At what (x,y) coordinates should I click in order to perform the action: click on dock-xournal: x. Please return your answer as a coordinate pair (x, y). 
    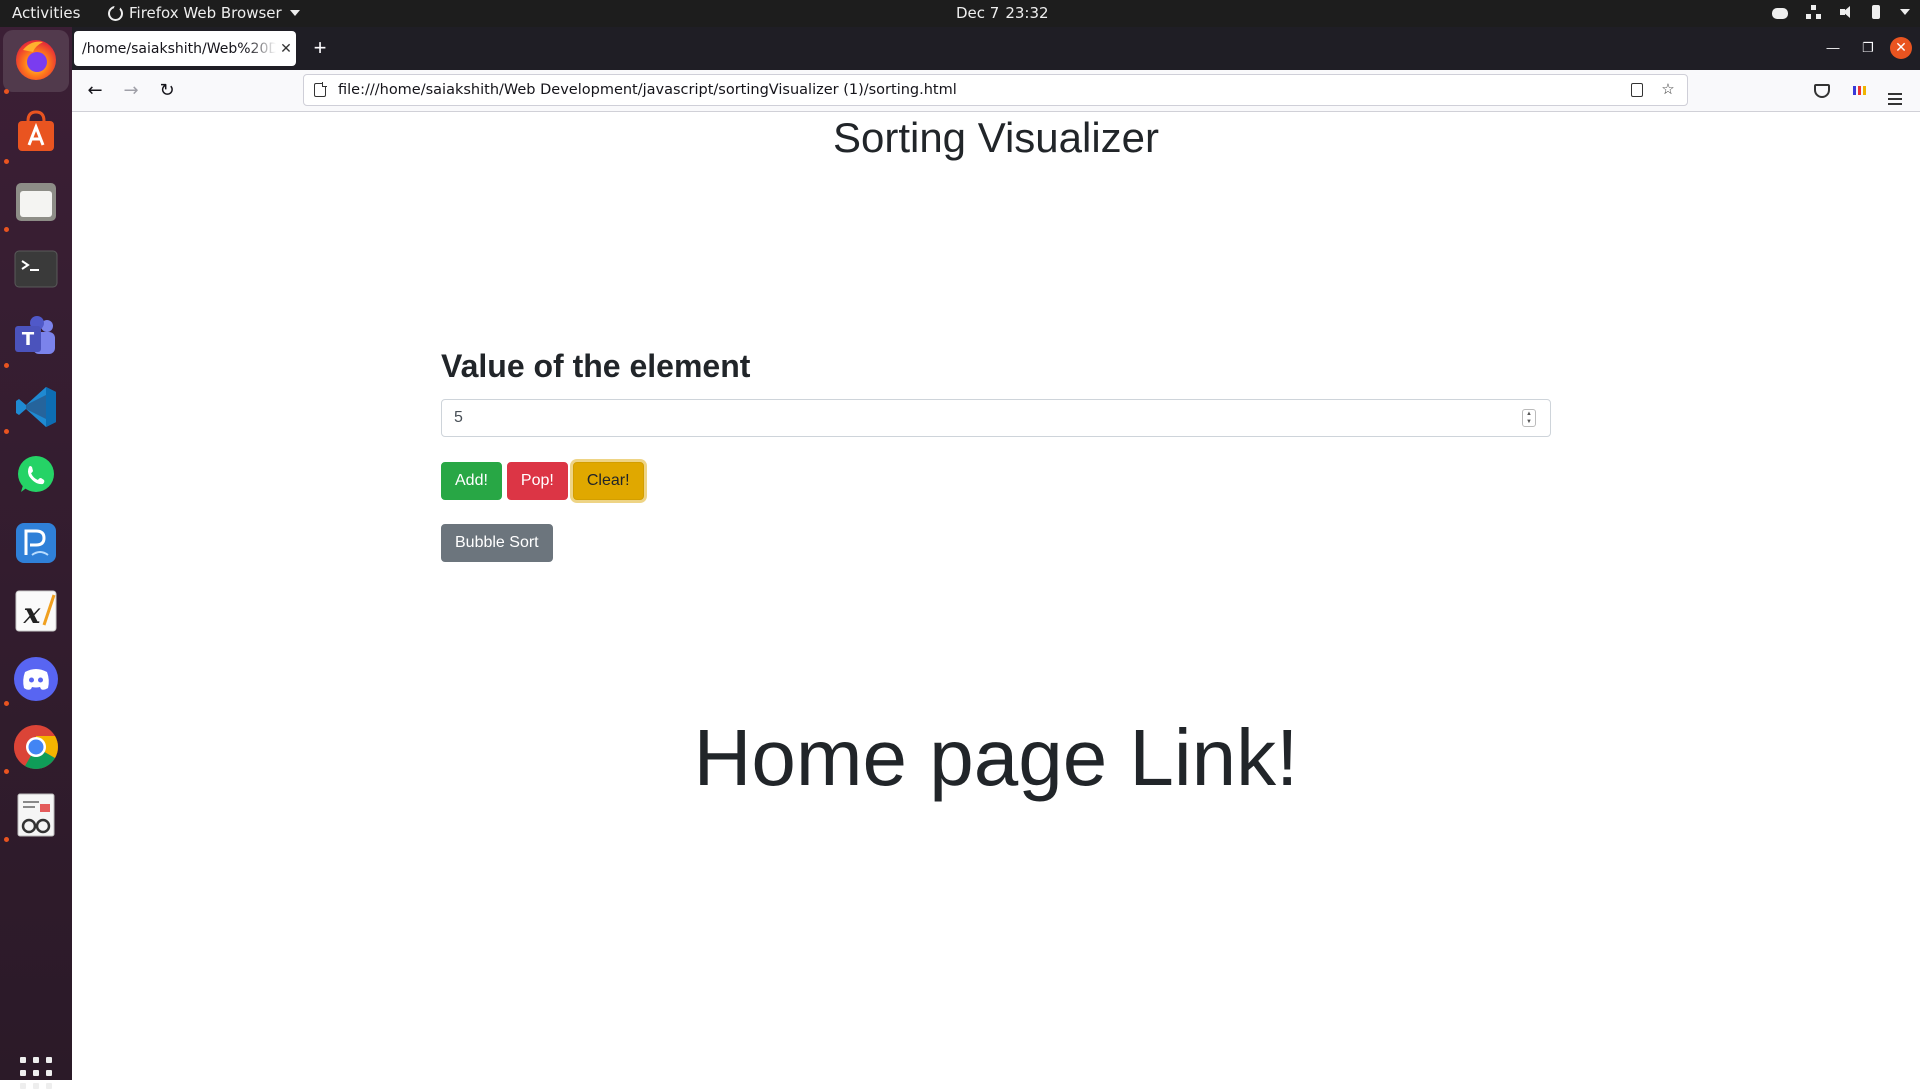
    Looking at the image, I should click on (36, 611).